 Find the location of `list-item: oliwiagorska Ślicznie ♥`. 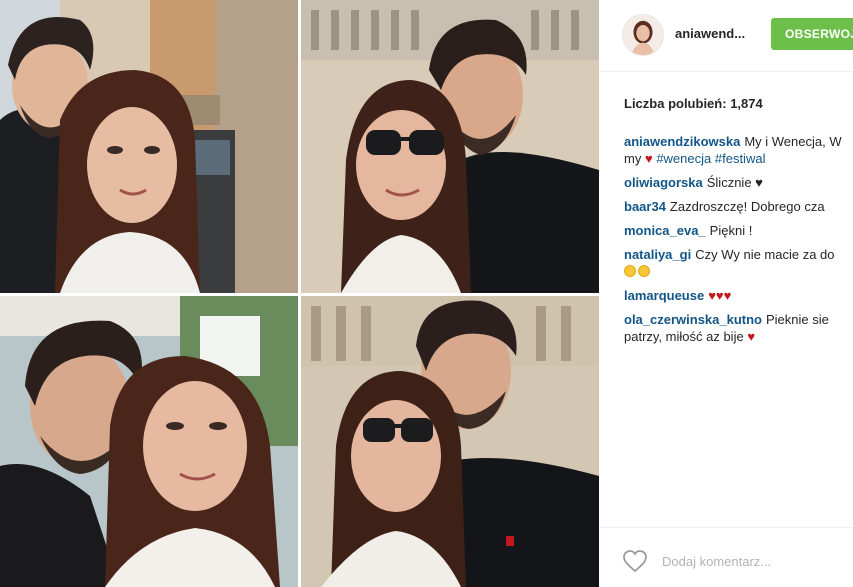

list-item: oliwiagorska Ślicznie ♥ is located at coordinates (738, 182).